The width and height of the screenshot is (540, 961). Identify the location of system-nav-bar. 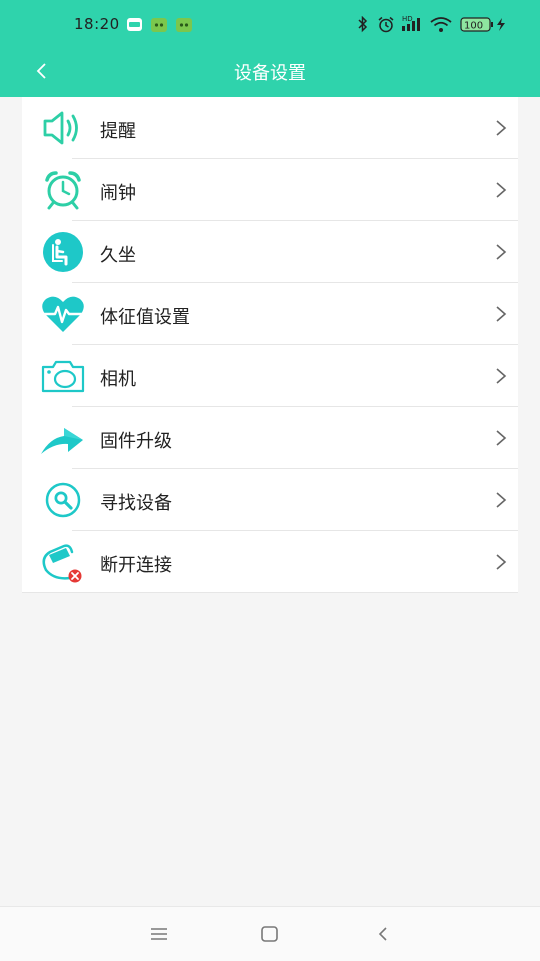
(270, 933).